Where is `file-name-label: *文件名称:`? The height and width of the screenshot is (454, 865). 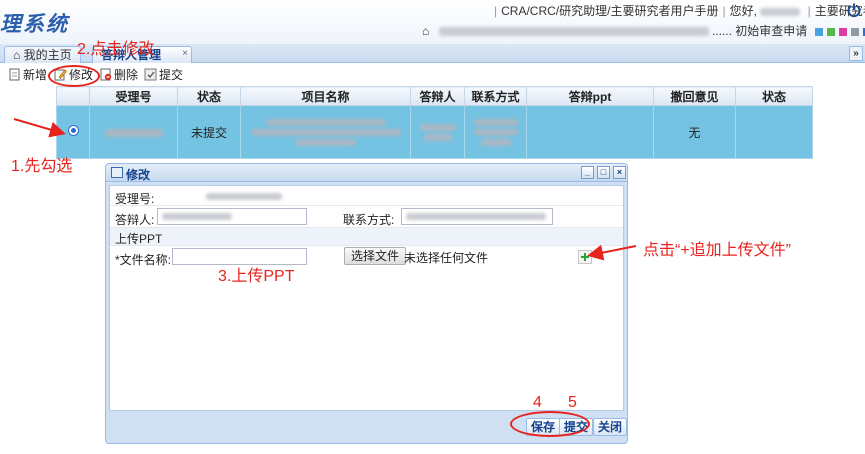
file-name-label: *文件名称: is located at coordinates (143, 260).